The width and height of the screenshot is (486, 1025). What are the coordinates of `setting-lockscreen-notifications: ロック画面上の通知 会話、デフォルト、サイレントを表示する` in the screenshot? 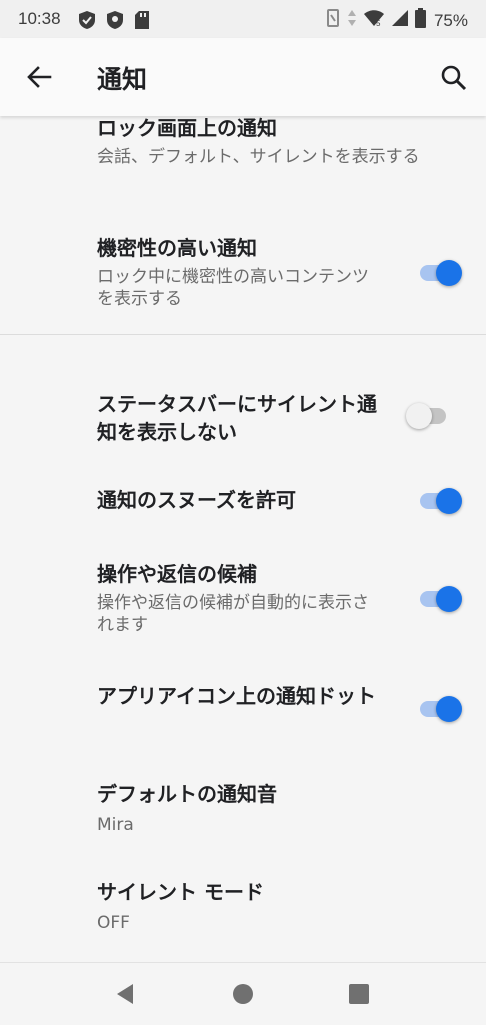 It's located at (243, 160).